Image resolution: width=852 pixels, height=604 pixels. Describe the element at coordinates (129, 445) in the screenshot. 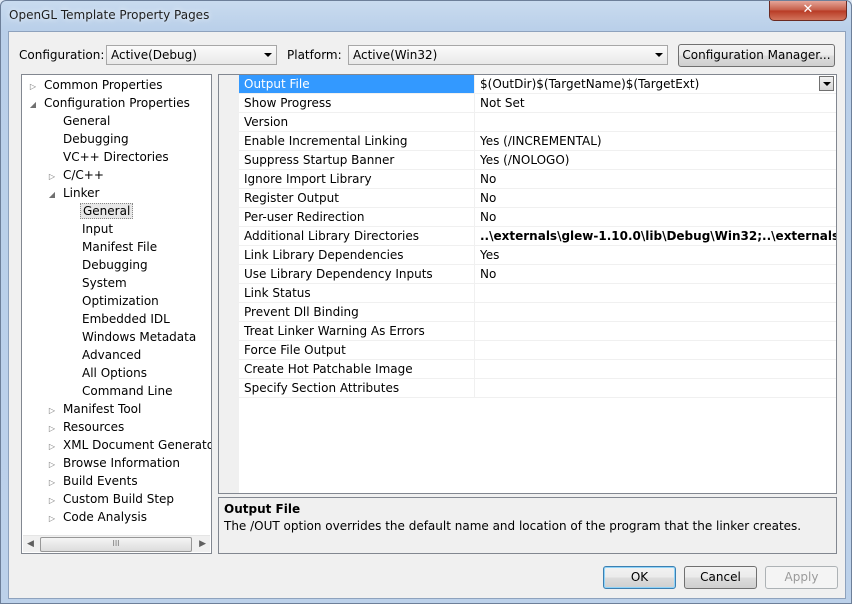

I see `tree-item: ▷ XML Document Generator` at that location.